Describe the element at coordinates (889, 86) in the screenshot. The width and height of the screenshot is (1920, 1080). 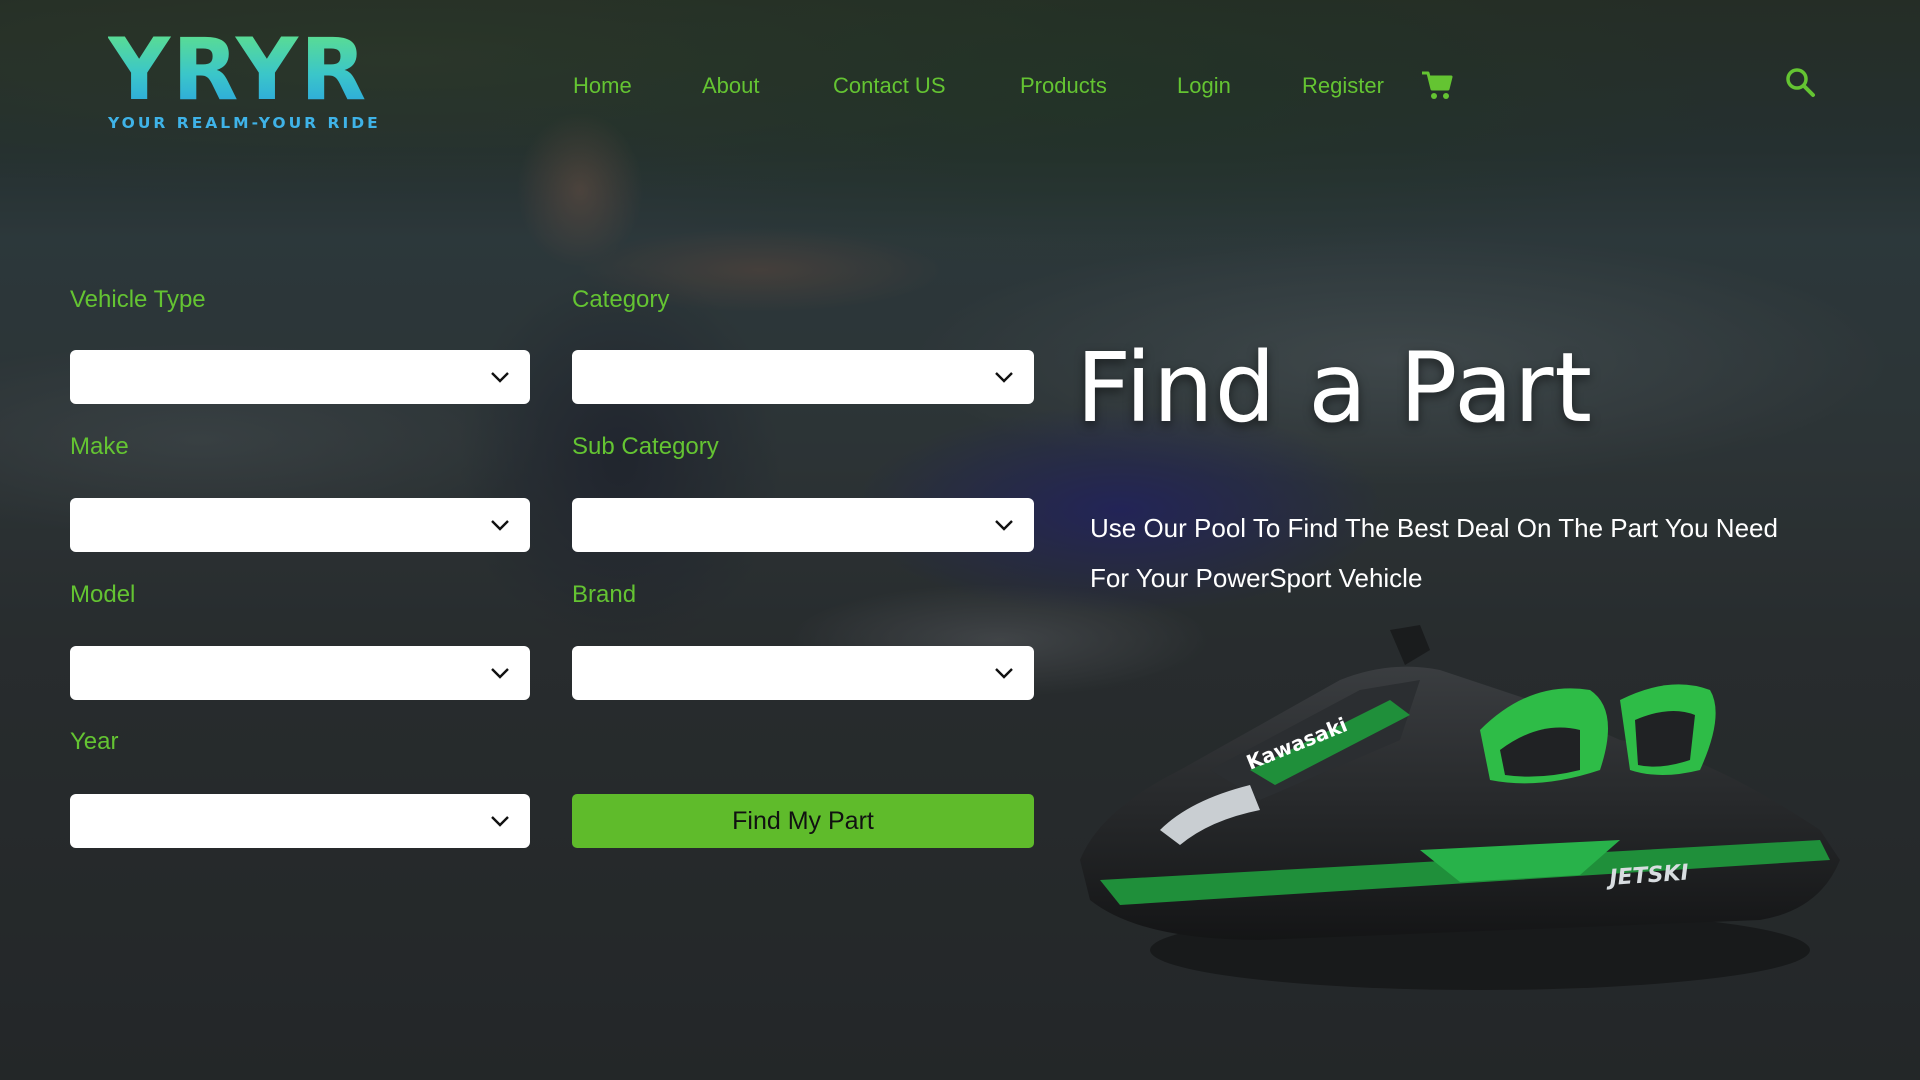
I see `nav-contact-us: Contact US` at that location.